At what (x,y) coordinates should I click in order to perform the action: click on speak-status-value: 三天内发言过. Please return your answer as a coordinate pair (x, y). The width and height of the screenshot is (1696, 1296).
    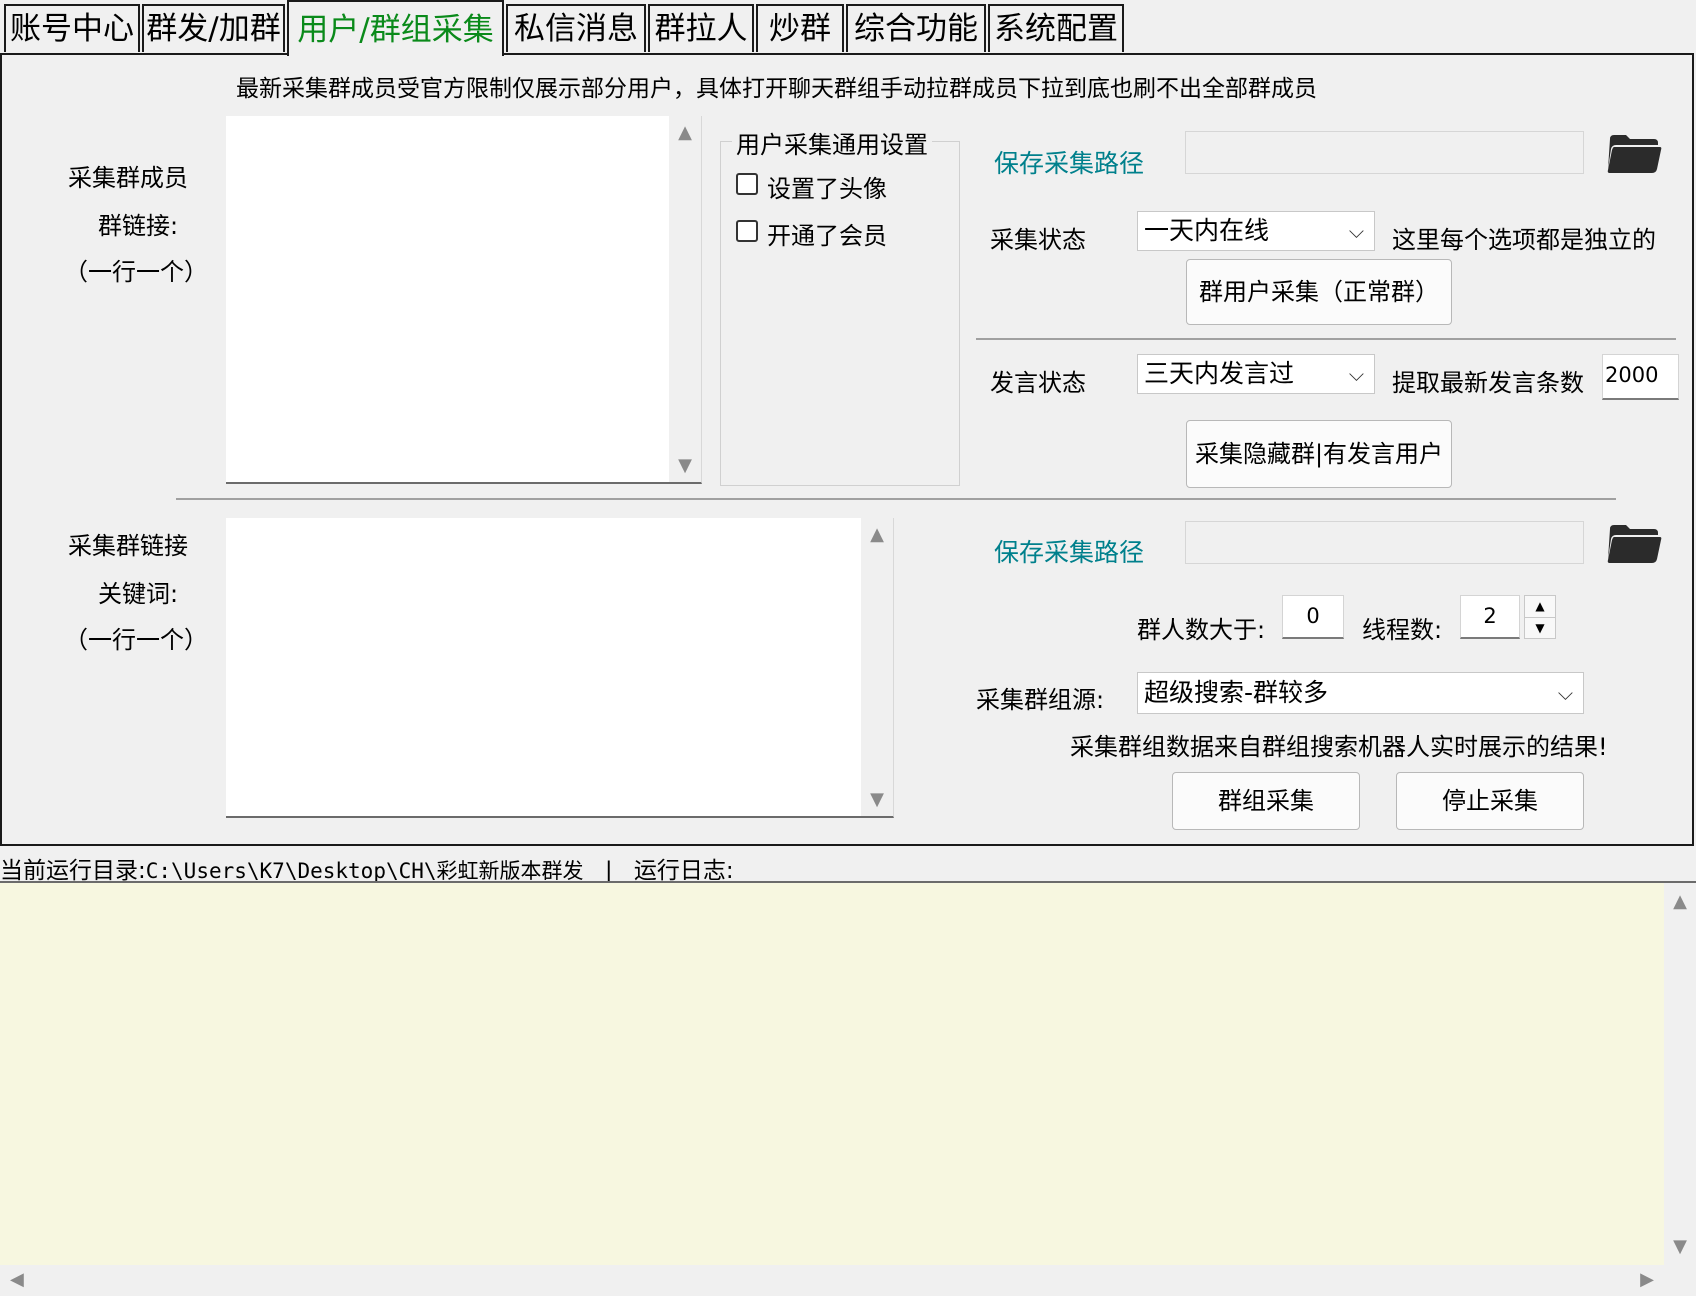
    Looking at the image, I should click on (1219, 373).